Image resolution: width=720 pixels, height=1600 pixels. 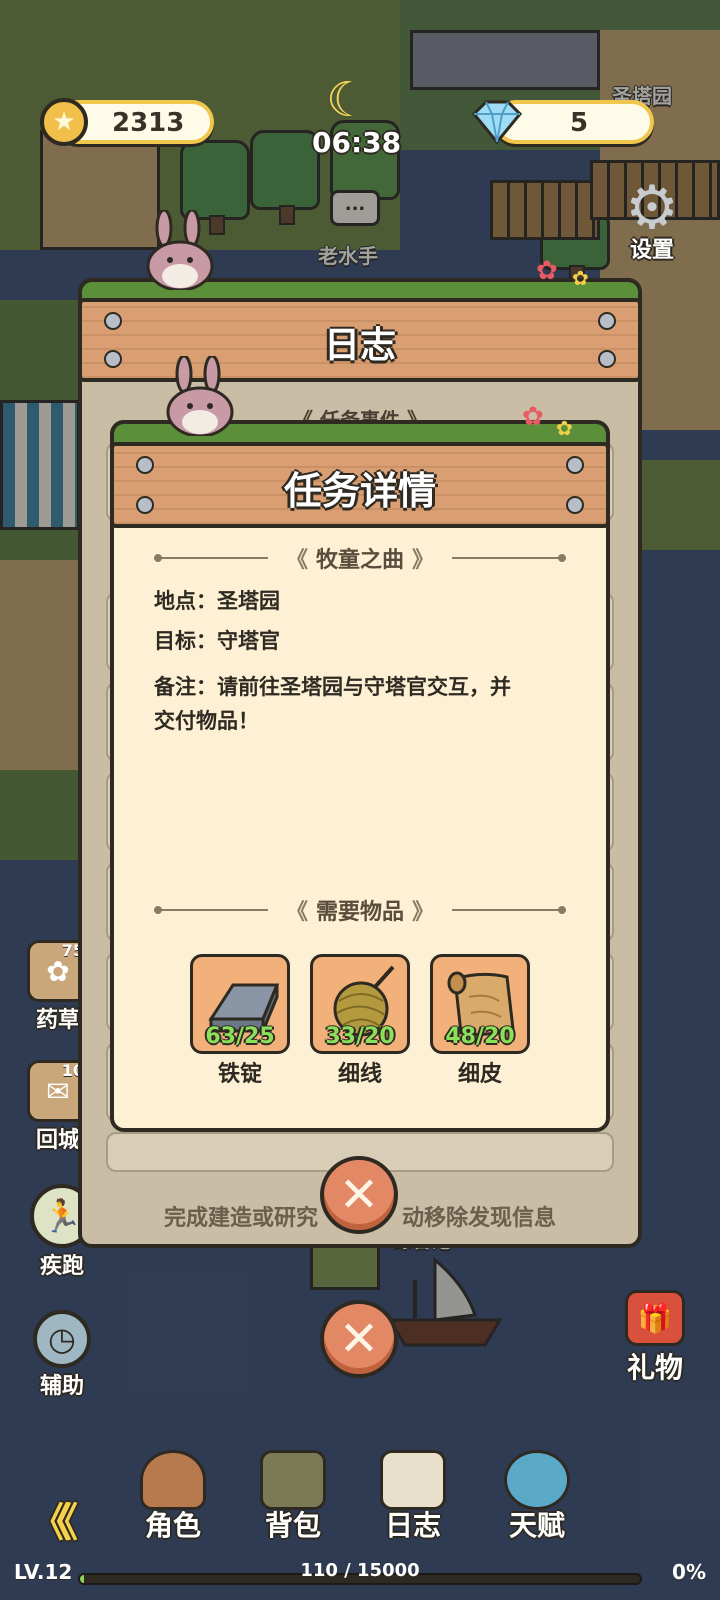 I want to click on note-line-1: 请前往圣塔园与守塔官交互，并, so click(x=364, y=687).